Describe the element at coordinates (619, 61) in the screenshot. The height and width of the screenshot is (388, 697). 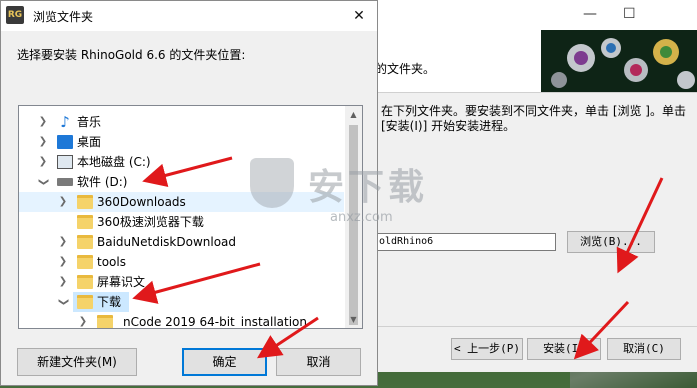
I see `jewelry-banner-image` at that location.